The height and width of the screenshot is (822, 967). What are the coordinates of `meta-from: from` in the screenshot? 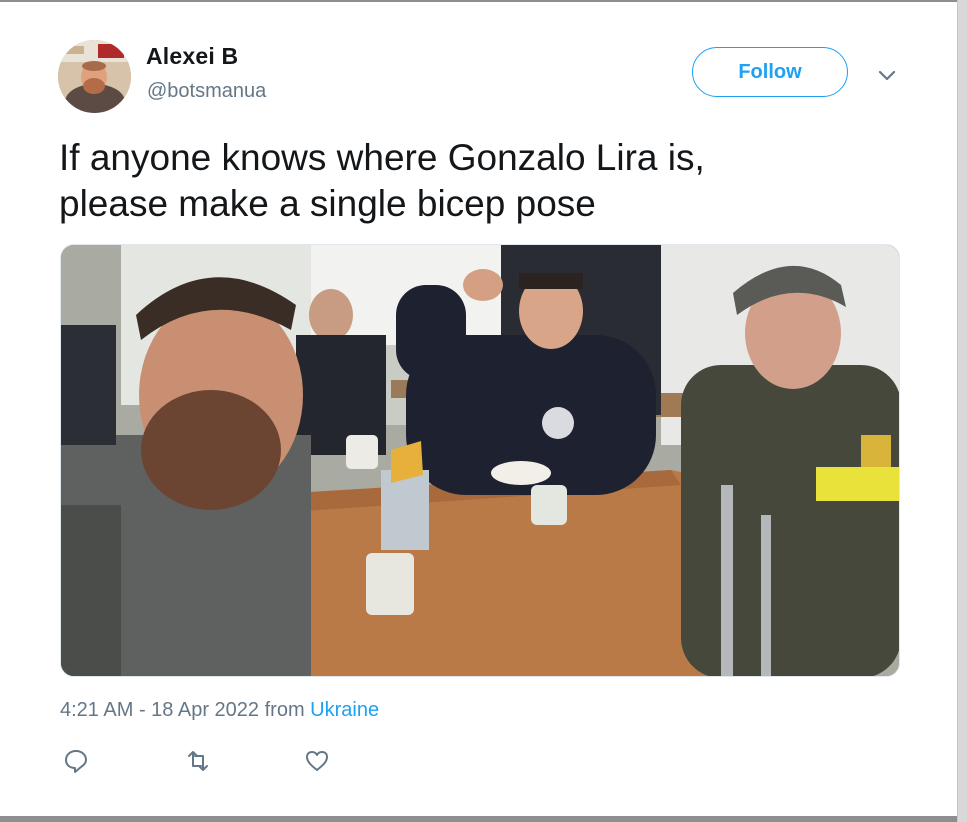 It's located at (285, 710).